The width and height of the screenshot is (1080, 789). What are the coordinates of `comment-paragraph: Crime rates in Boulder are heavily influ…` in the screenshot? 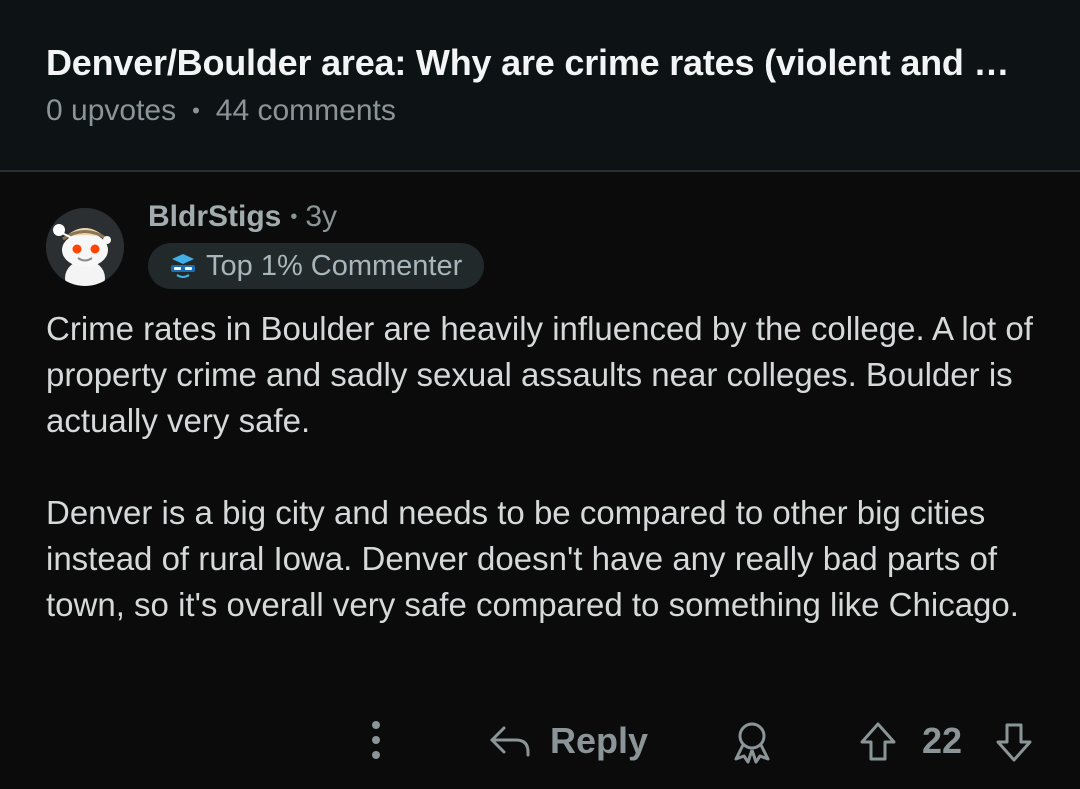 It's located at (539, 374).